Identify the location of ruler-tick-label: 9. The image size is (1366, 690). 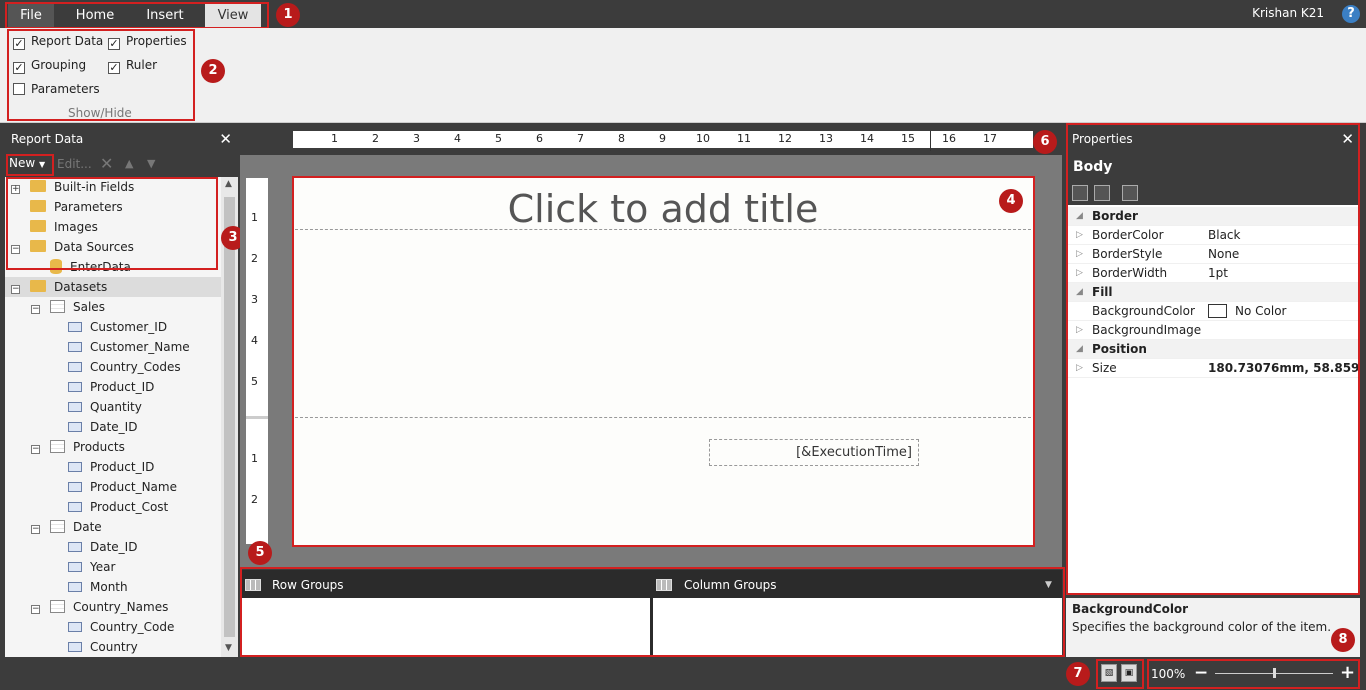
(662, 138).